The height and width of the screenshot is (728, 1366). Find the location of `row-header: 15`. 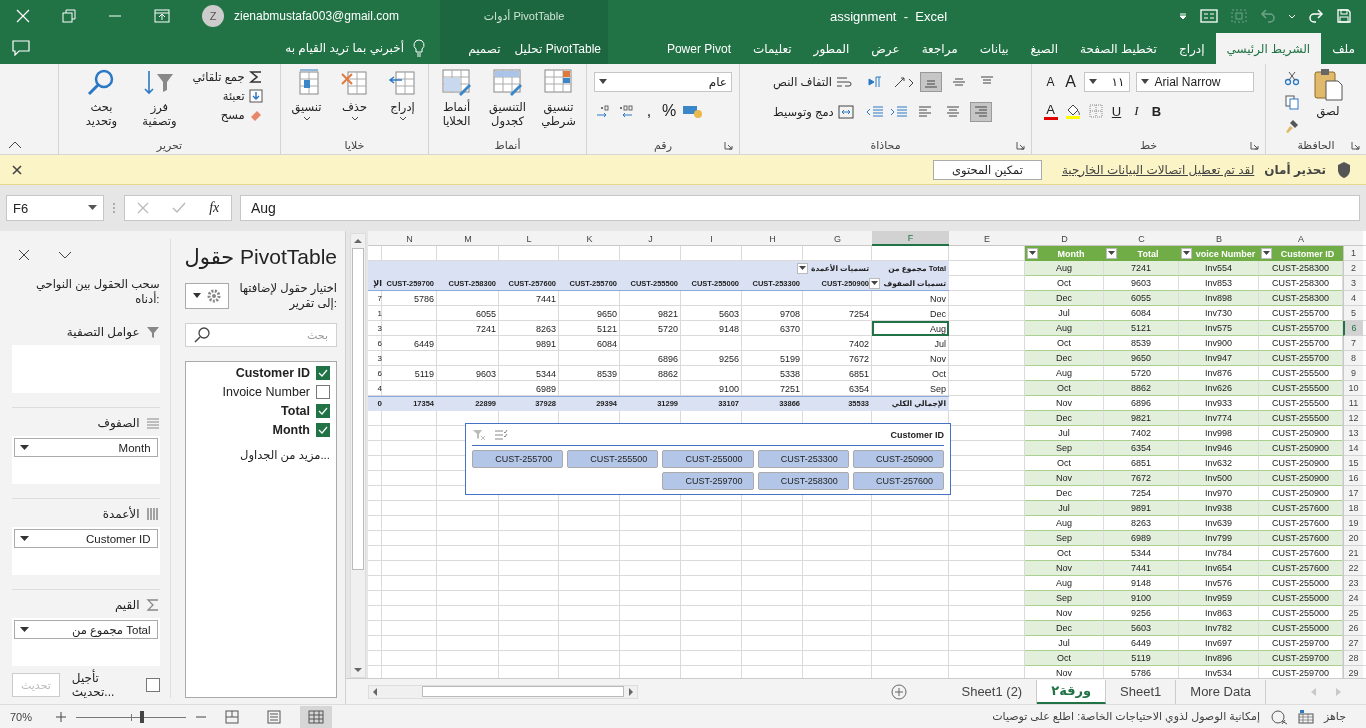

row-header: 15 is located at coordinates (1353, 463).